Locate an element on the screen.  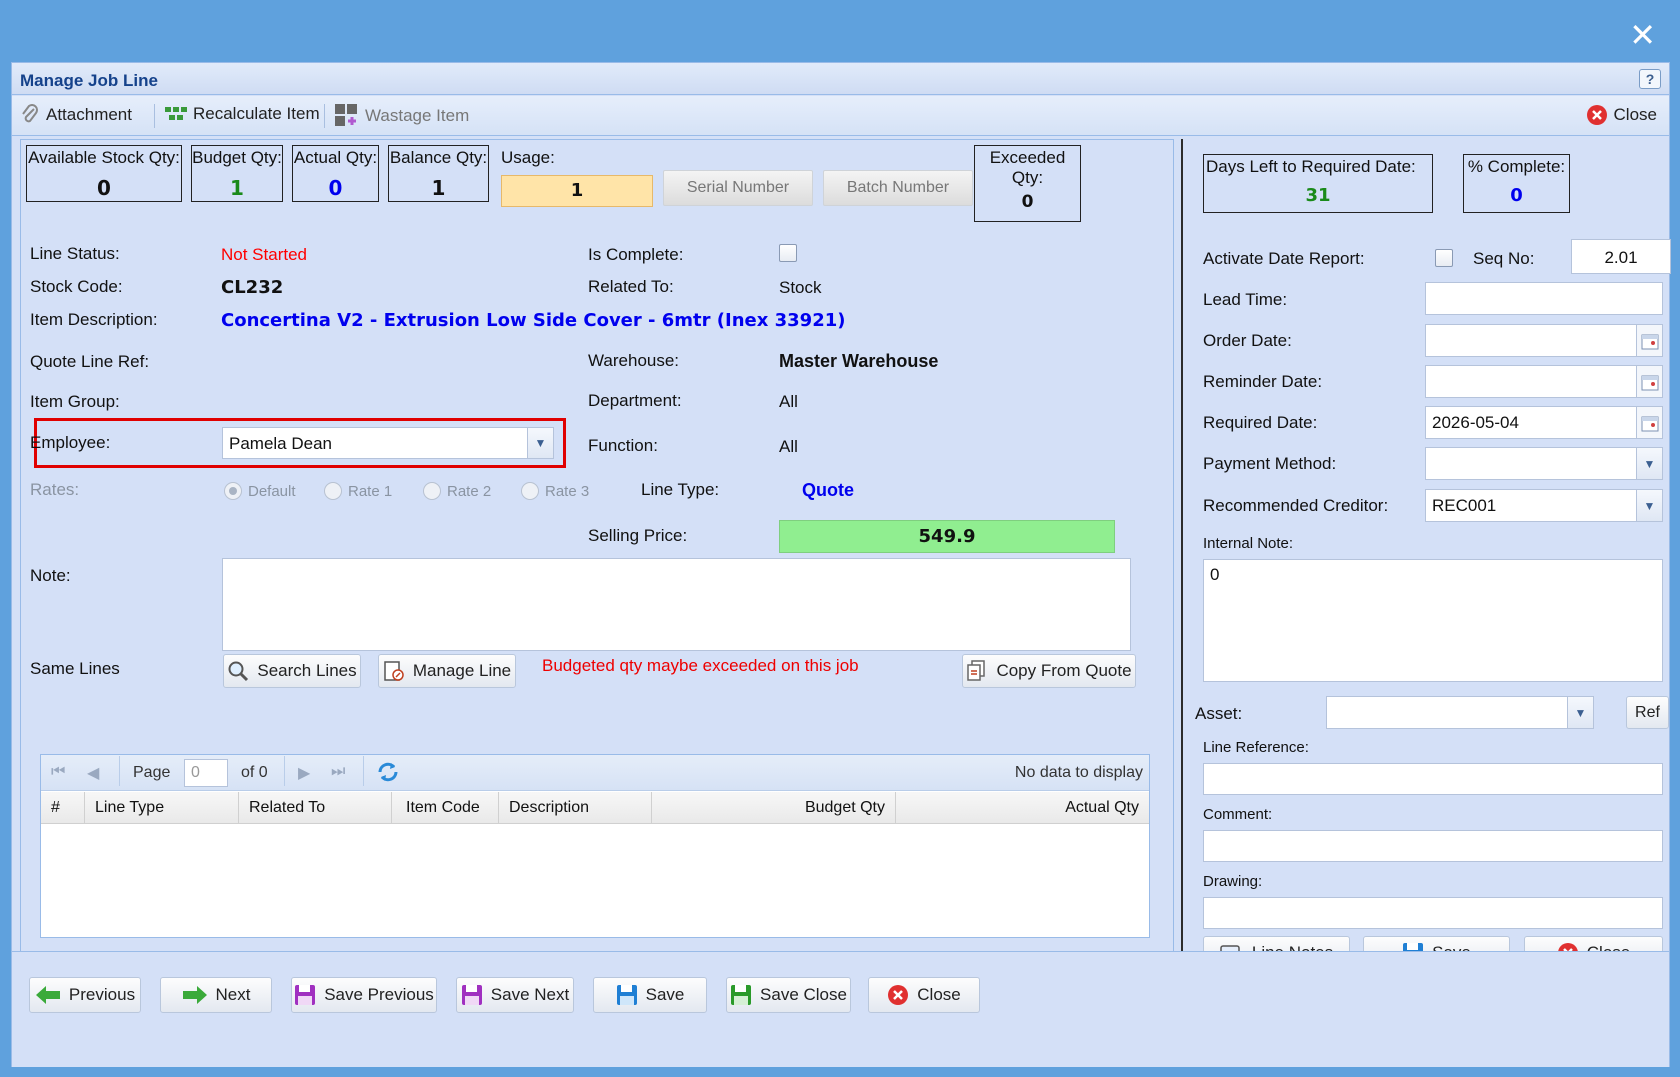
balance-qty-box: Balance Qty: 1 is located at coordinates (438, 173).